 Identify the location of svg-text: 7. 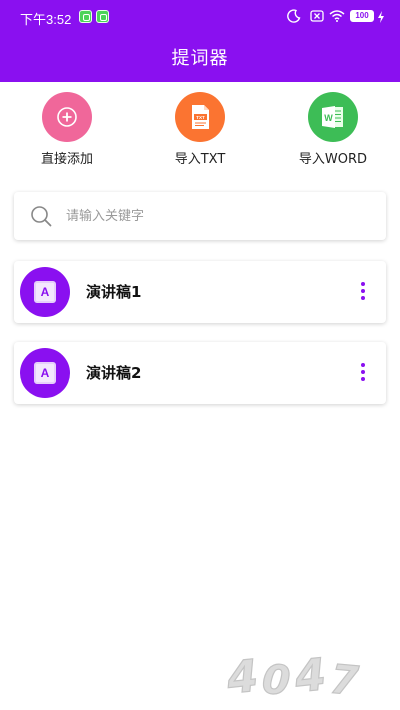
(344, 680).